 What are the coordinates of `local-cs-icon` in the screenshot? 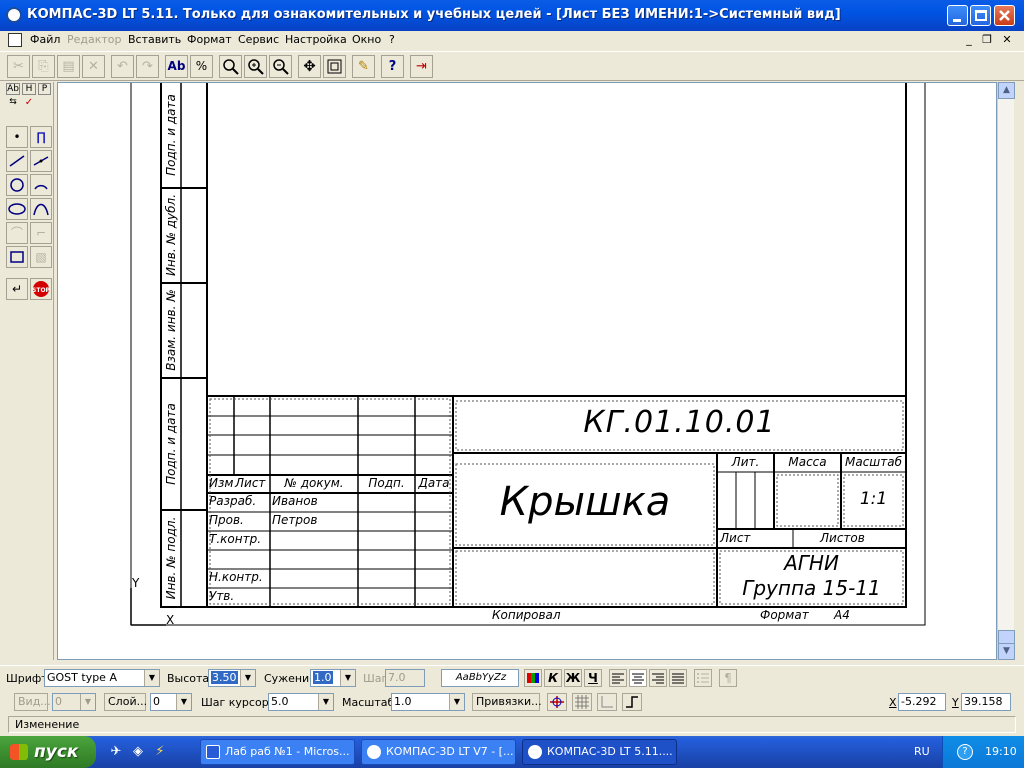 It's located at (607, 702).